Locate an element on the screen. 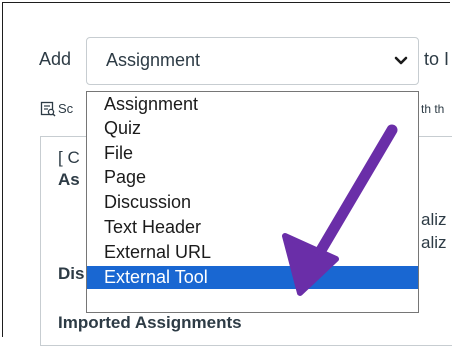 This screenshot has height=346, width=452. module-text-right-1: aliz is located at coordinates (434, 219).